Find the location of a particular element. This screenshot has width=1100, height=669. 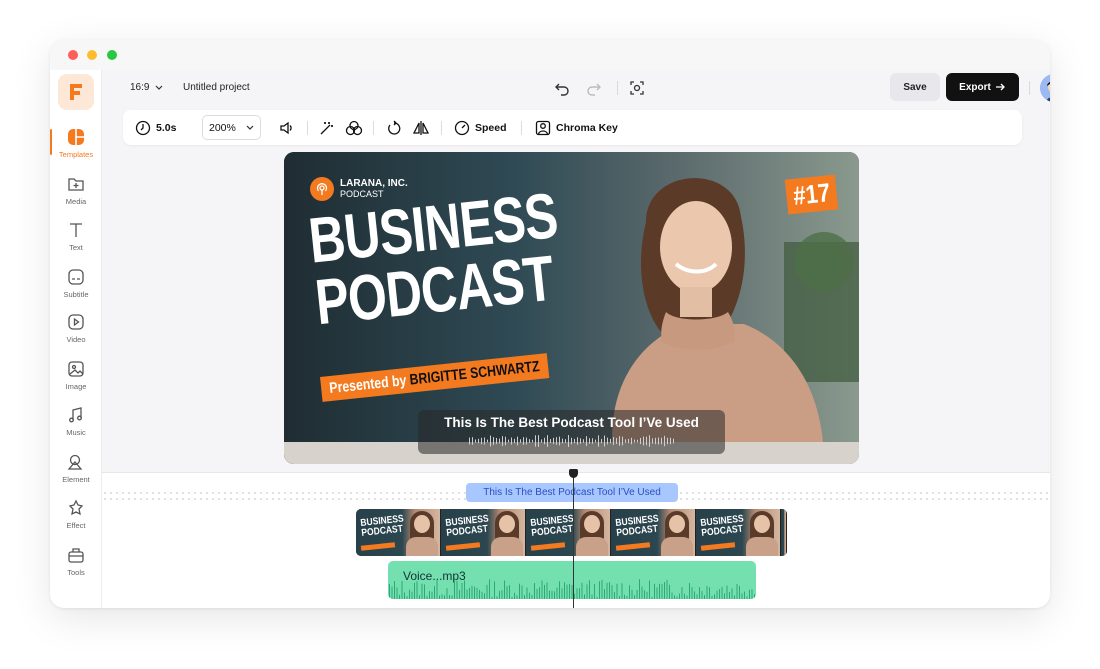

audio-track: Voice...mp3 is located at coordinates (572, 580).